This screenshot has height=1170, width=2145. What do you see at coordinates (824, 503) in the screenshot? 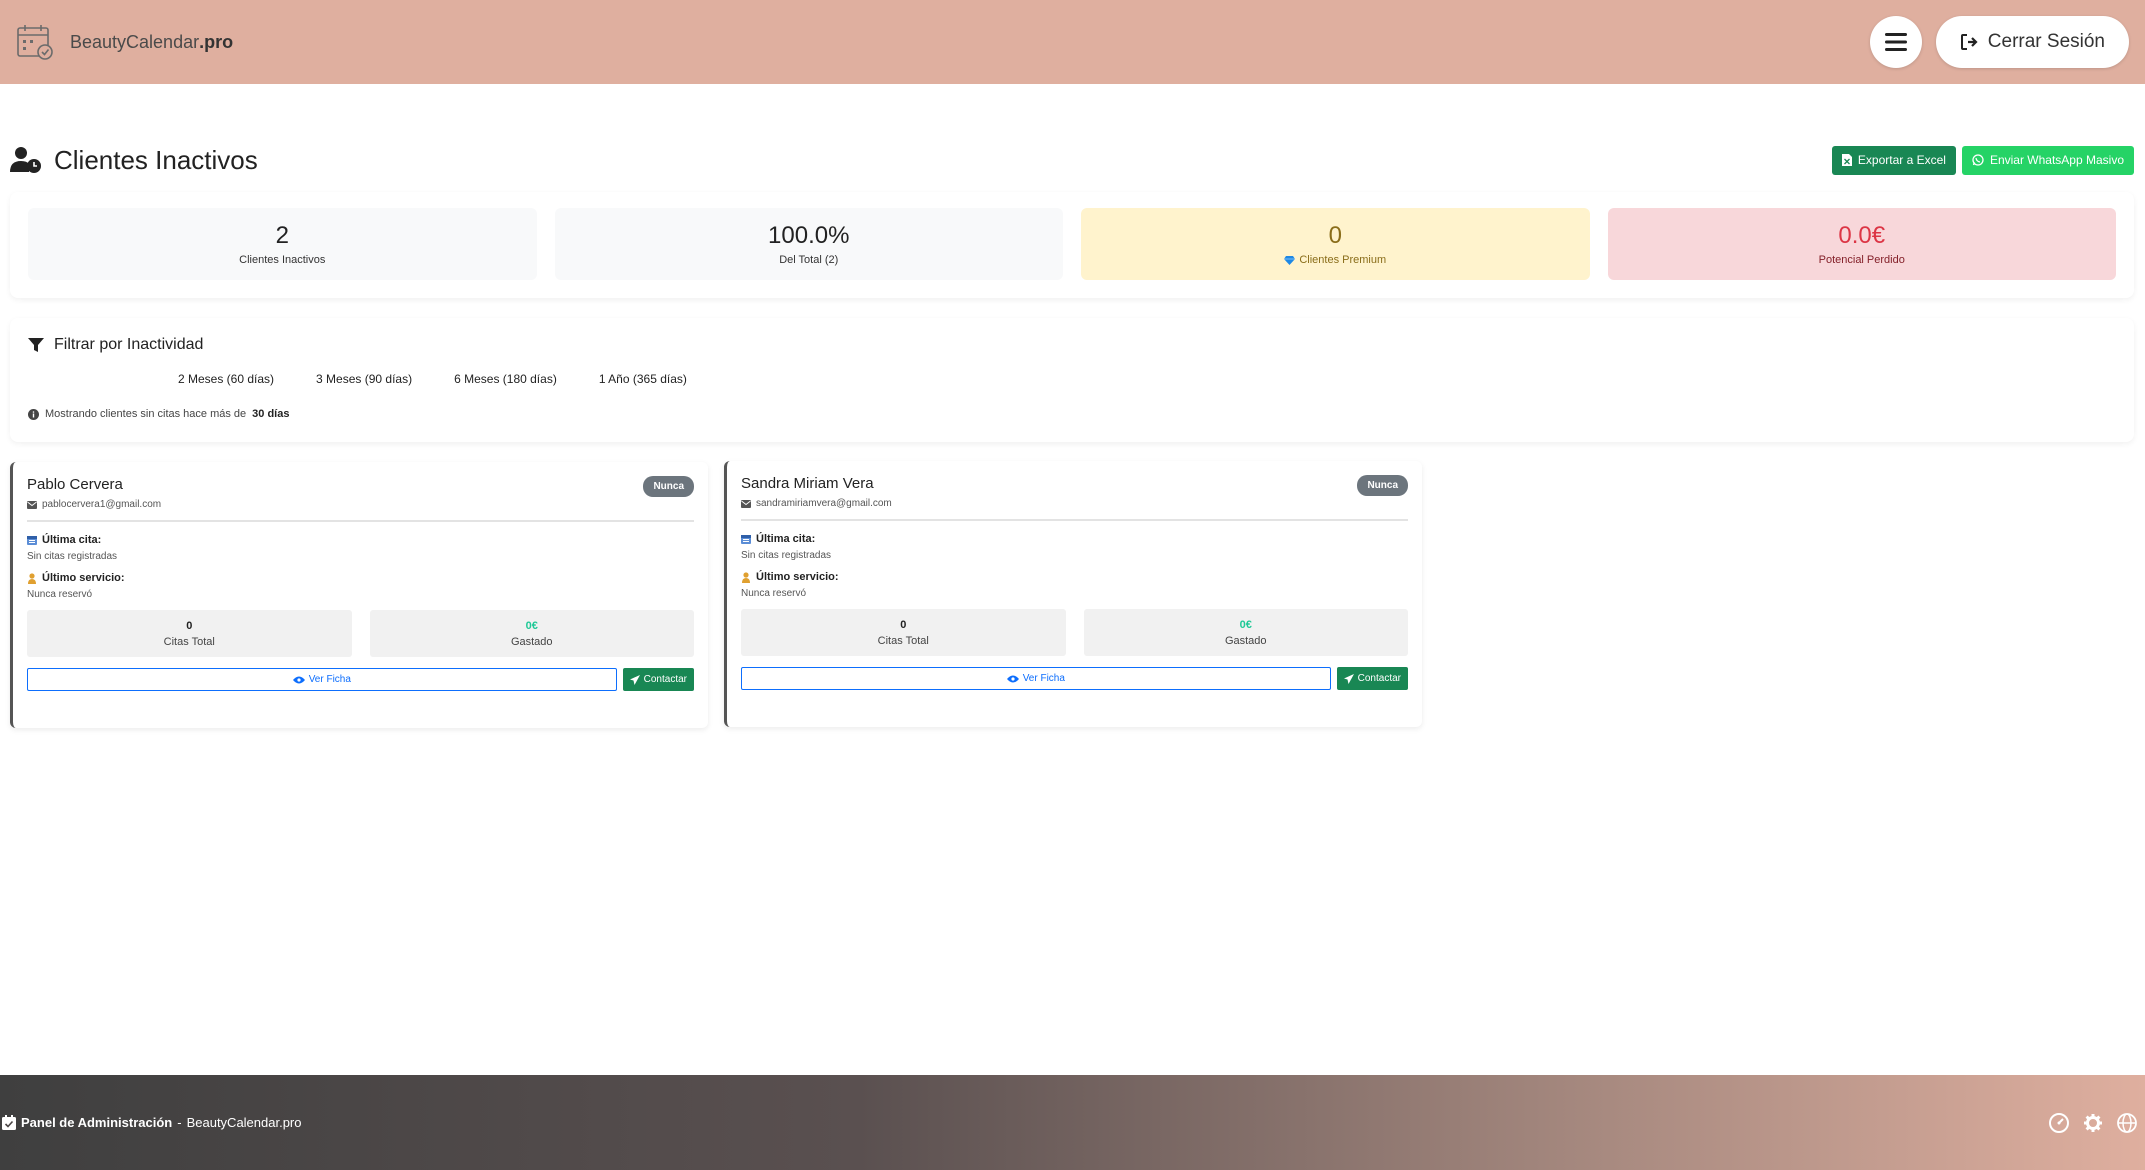
I see `client-email: sandramiriamvera@gmail.com` at bounding box center [824, 503].